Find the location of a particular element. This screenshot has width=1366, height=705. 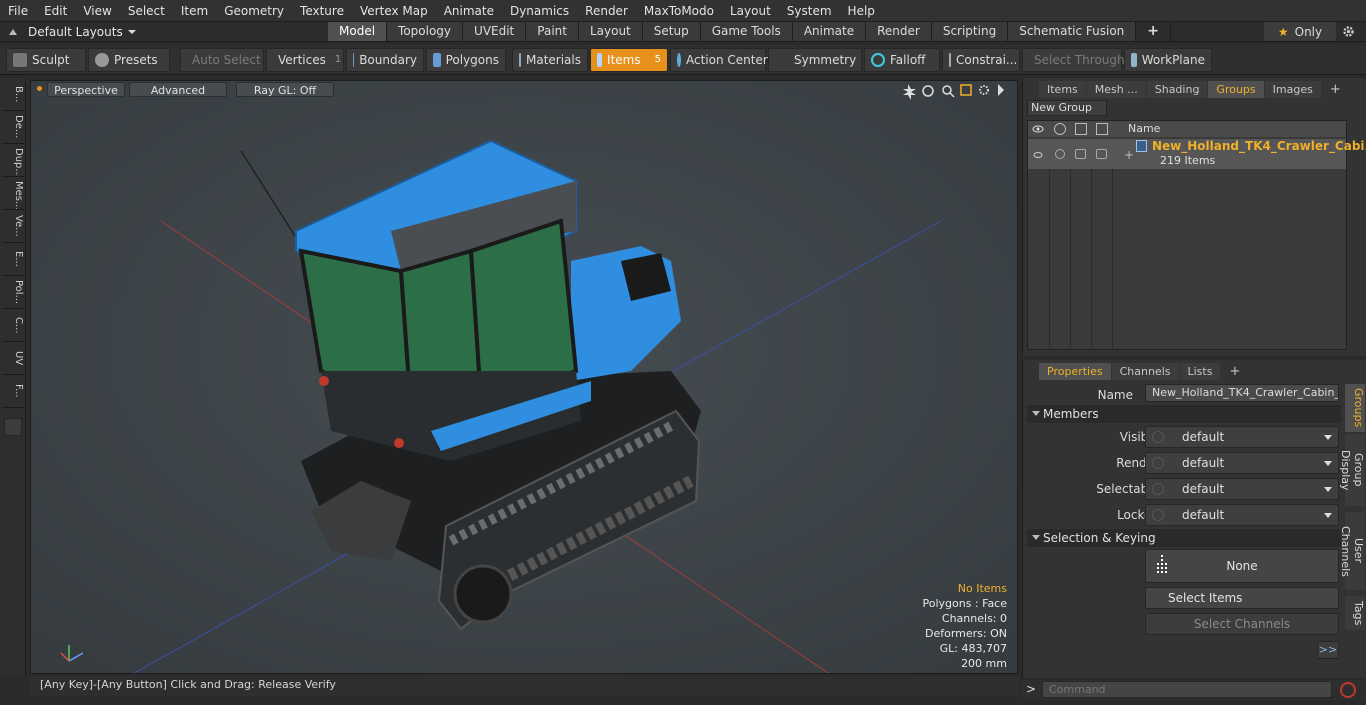

visibility-toggle-icon is located at coordinates (1038, 154).